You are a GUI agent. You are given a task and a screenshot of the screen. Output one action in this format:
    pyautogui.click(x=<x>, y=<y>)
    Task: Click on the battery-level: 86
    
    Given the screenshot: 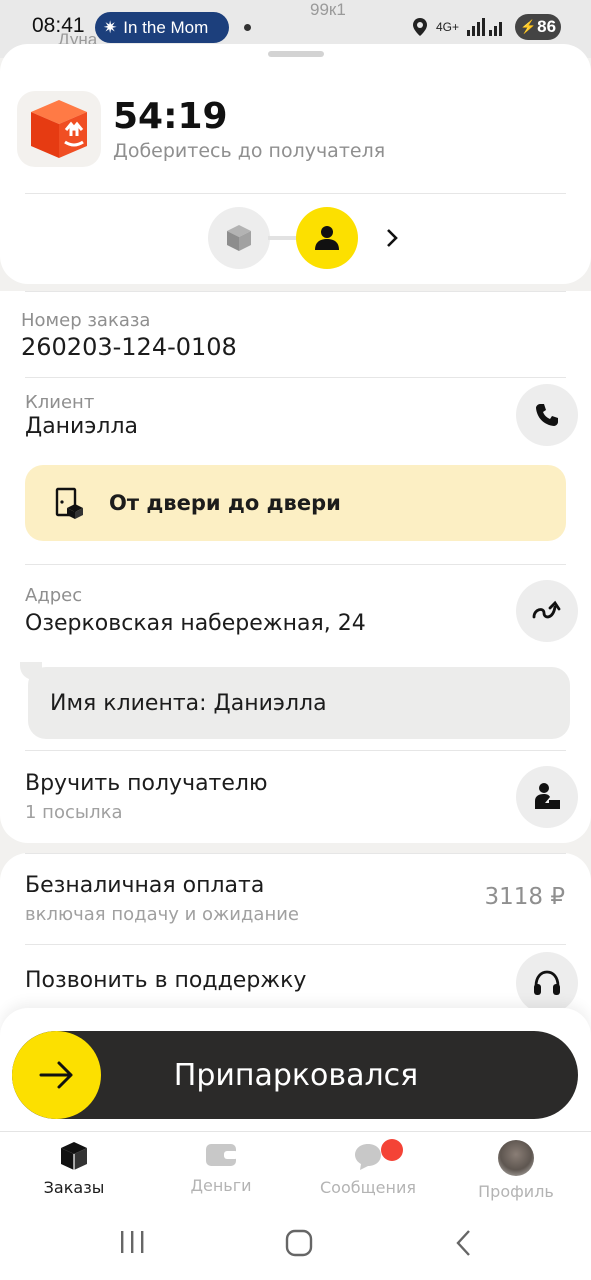 What is the action you would take?
    pyautogui.click(x=547, y=26)
    